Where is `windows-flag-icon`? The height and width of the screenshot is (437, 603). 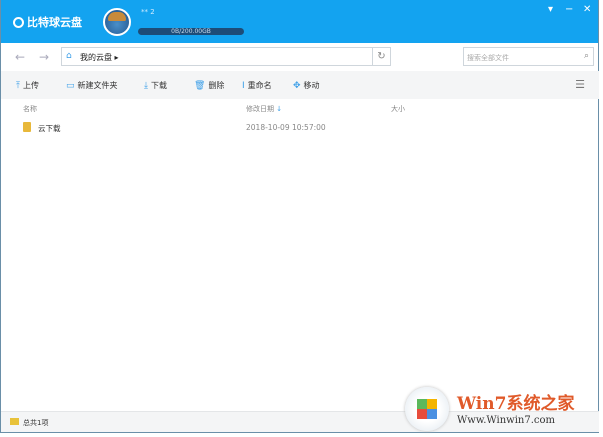
windows-flag-icon is located at coordinates (427, 409).